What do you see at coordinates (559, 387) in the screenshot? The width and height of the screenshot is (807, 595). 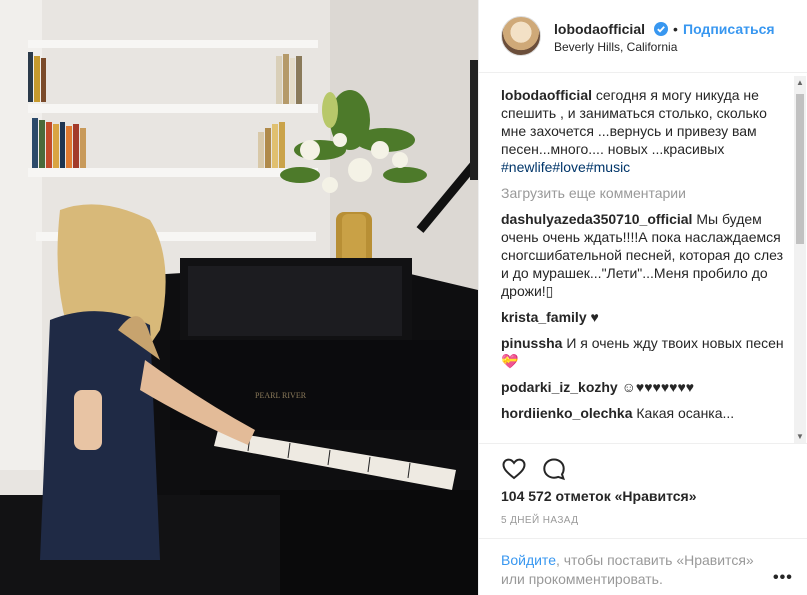 I see `comment-username: podarki_iz_kozhy` at bounding box center [559, 387].